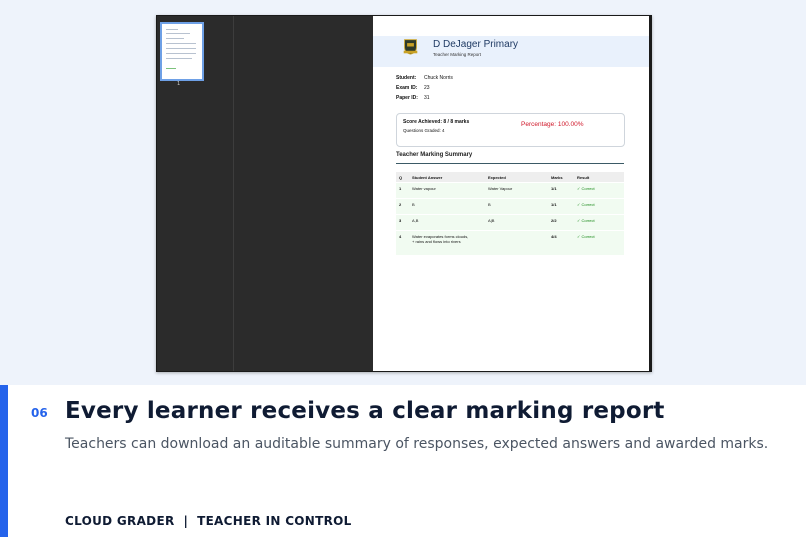 Image resolution: width=806 pixels, height=537 pixels. What do you see at coordinates (179, 84) in the screenshot?
I see `thumbnail-page-number: 1` at bounding box center [179, 84].